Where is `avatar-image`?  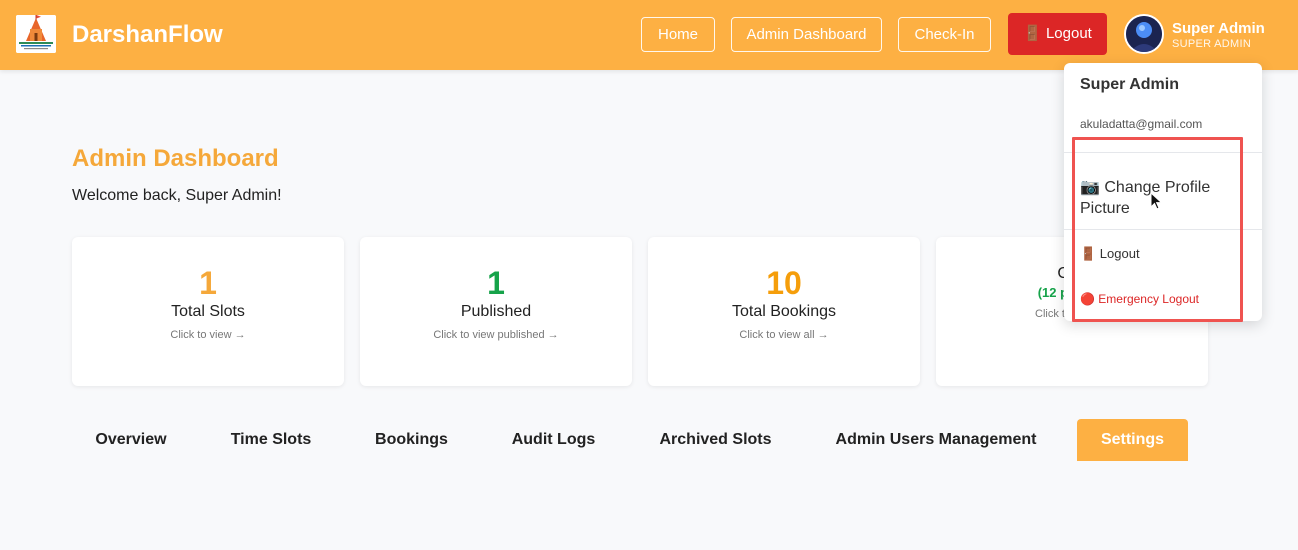
avatar-image is located at coordinates (1144, 34).